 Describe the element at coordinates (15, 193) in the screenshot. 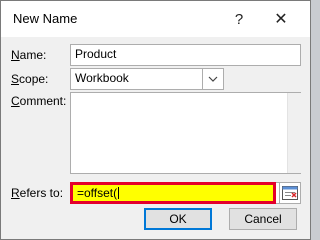

I see `refers-to-label-accesskey: R` at that location.